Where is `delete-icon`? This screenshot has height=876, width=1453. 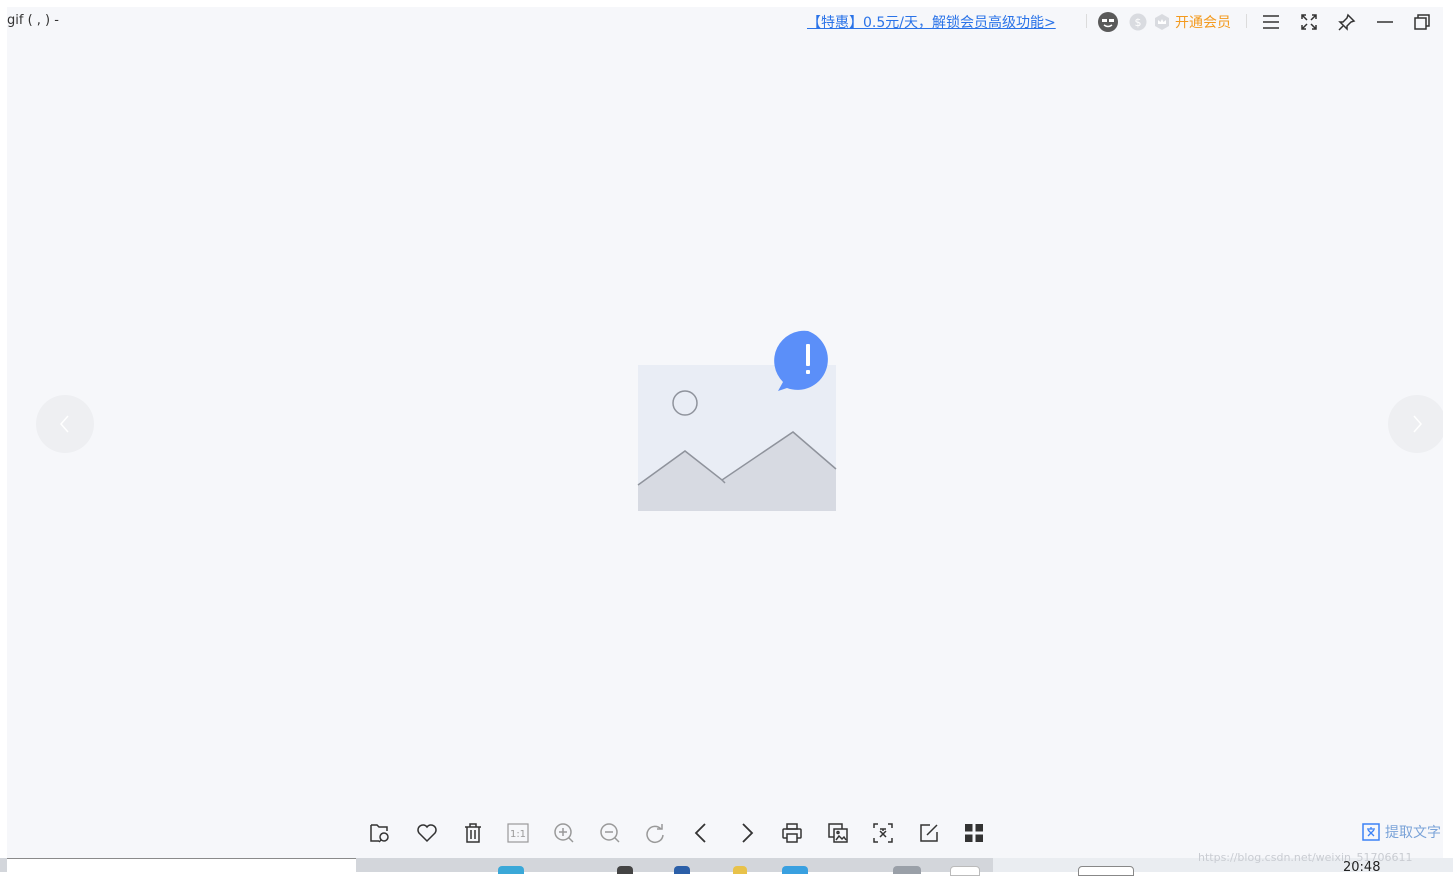 delete-icon is located at coordinates (473, 833).